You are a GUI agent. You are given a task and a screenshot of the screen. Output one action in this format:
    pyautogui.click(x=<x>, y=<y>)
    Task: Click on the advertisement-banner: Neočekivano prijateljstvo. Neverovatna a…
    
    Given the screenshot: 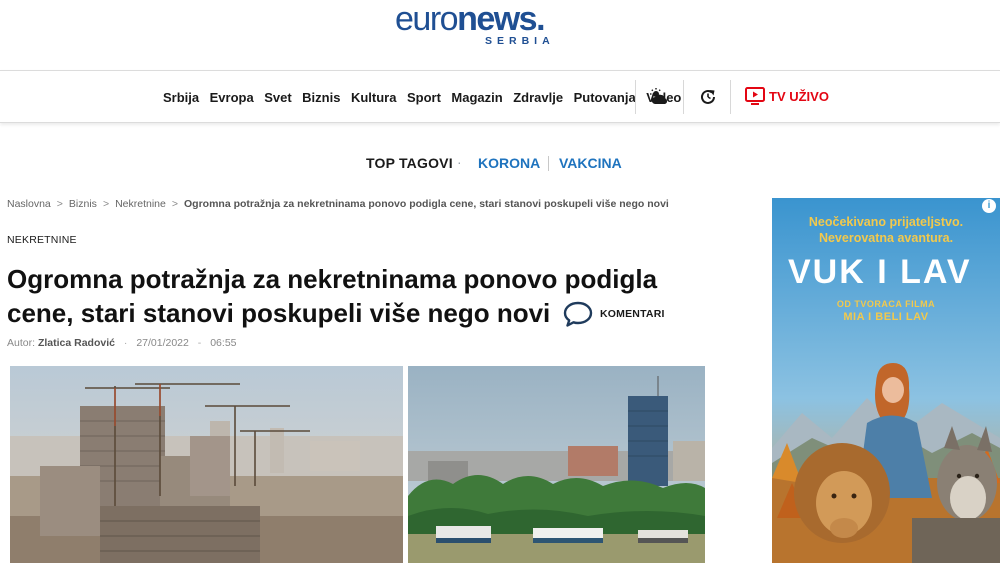 What is the action you would take?
    pyautogui.click(x=886, y=380)
    